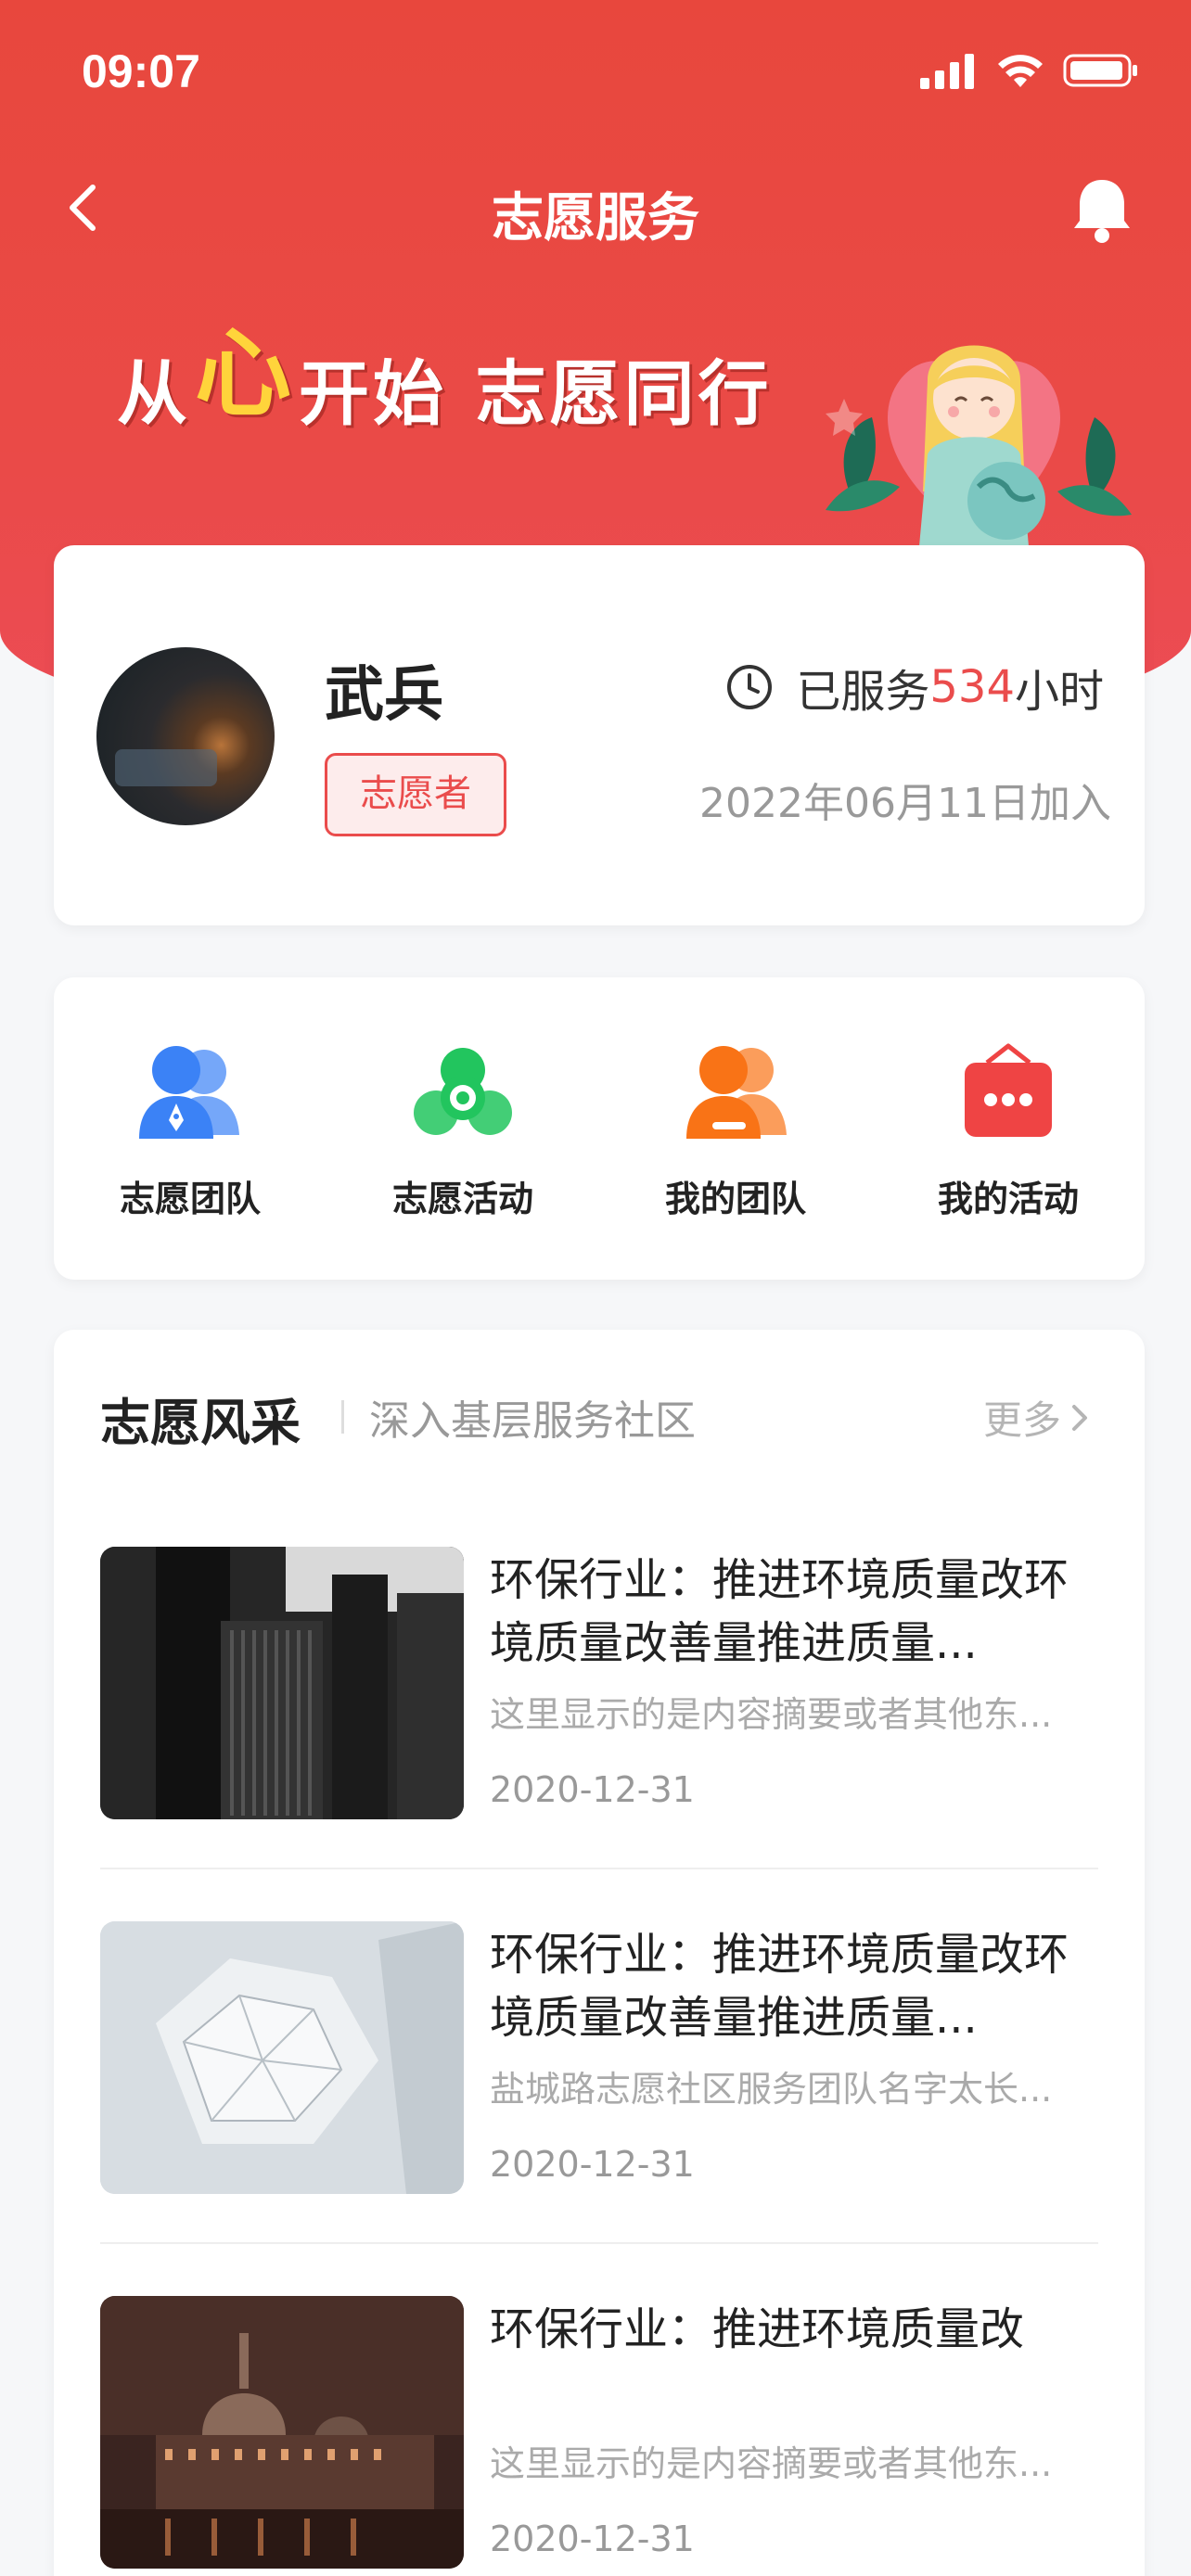 This screenshot has height=2576, width=1191. I want to click on my-activity-icon, so click(1008, 1090).